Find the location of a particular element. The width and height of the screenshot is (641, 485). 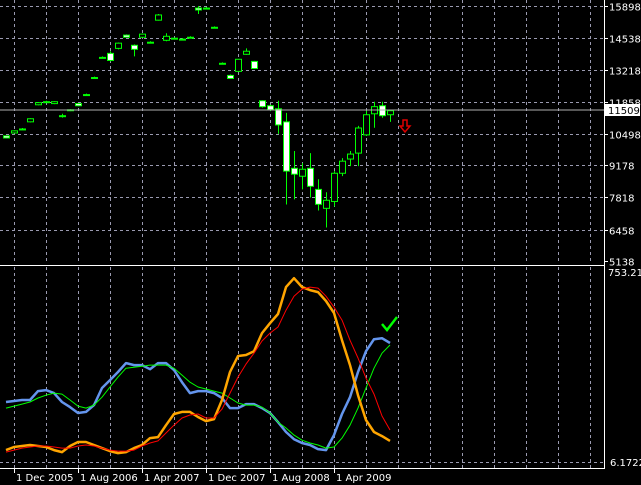

time-tick-label: 1 Apr 2007 is located at coordinates (171, 478).